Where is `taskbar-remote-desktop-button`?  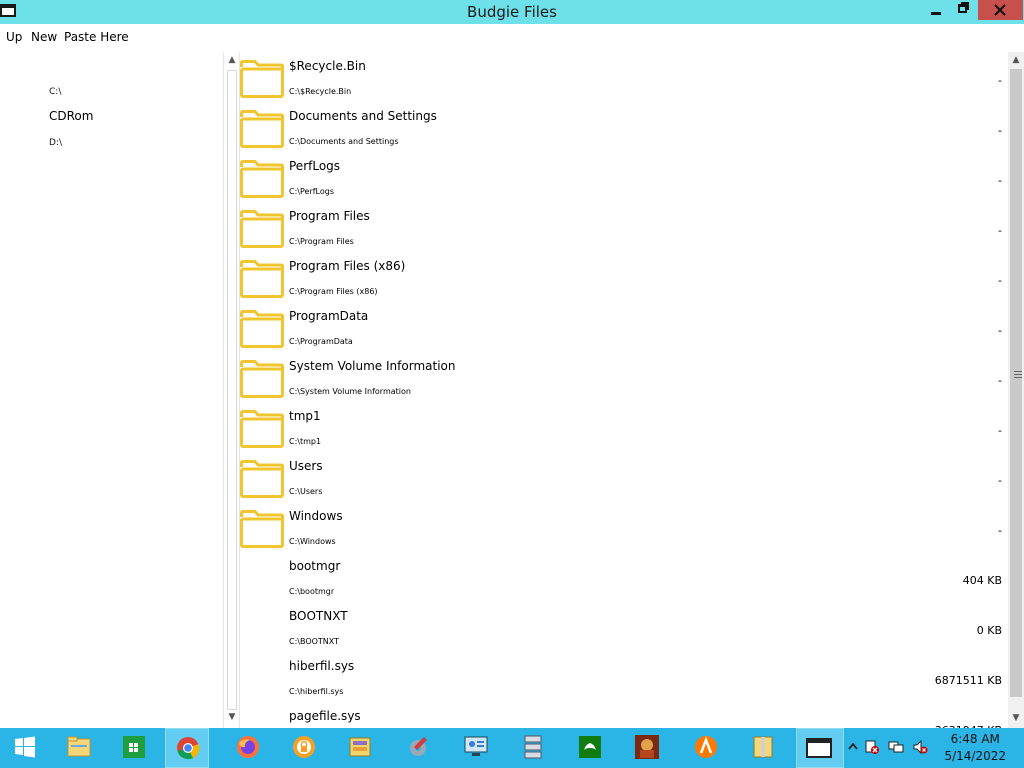 taskbar-remote-desktop-button is located at coordinates (476, 748).